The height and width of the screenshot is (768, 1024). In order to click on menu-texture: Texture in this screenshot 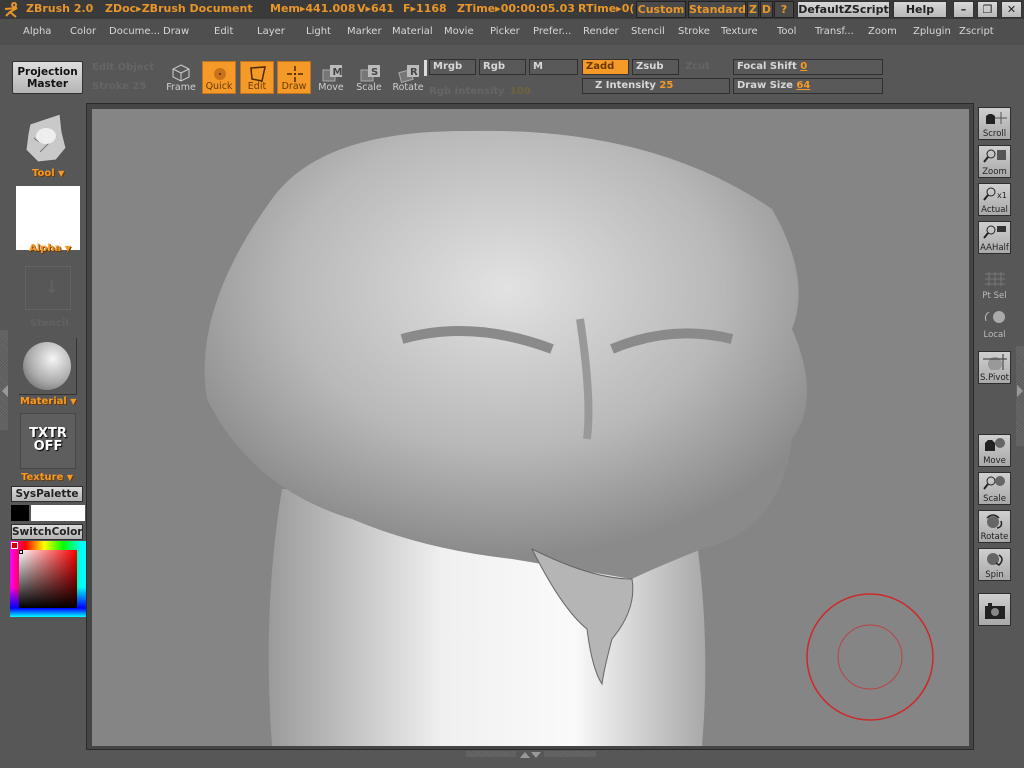, I will do `click(739, 31)`.